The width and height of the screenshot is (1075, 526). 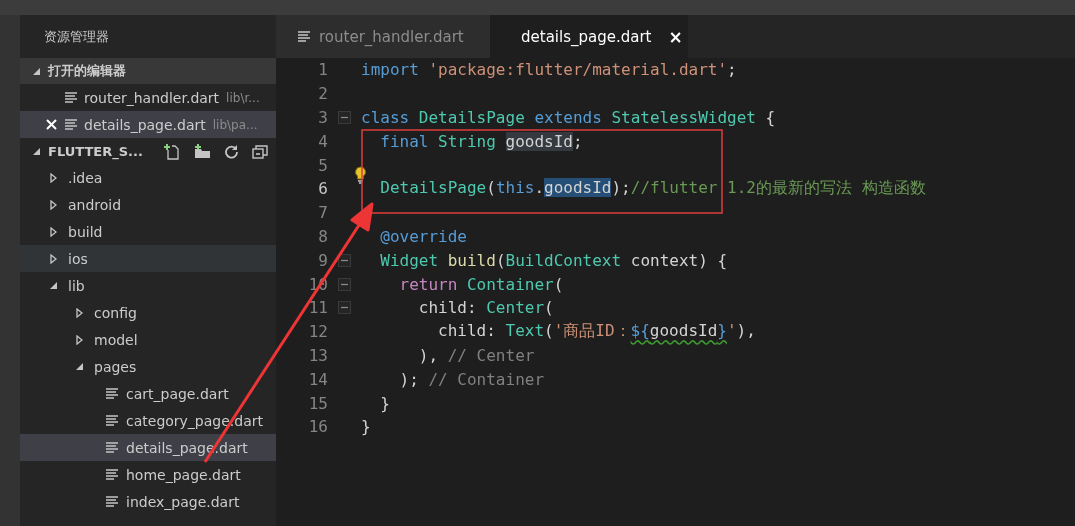 What do you see at coordinates (322, 70) in the screenshot?
I see `line-number: 1` at bounding box center [322, 70].